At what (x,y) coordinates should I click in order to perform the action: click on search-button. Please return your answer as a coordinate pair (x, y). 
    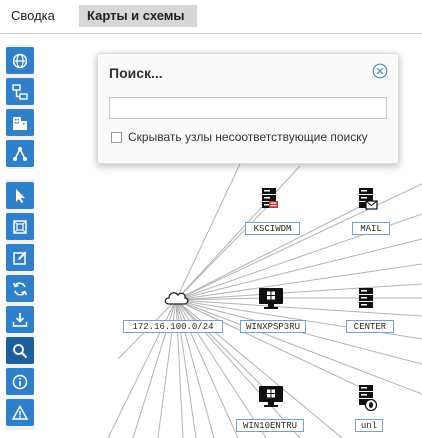
    Looking at the image, I should click on (20, 350).